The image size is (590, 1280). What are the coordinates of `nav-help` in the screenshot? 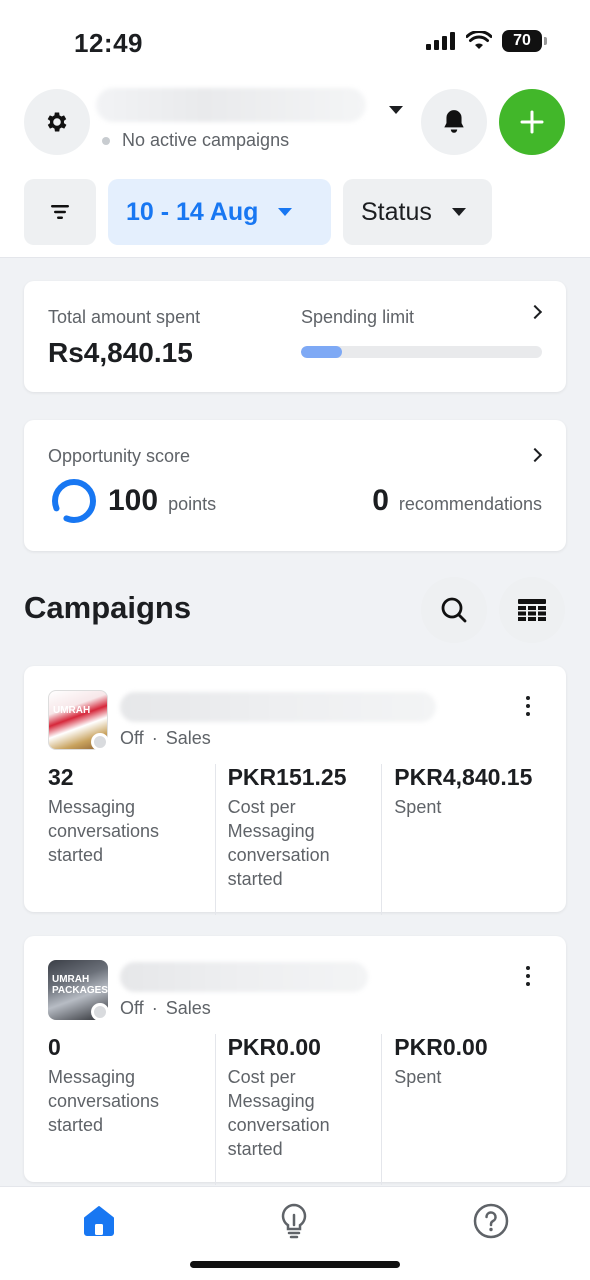 It's located at (491, 1221).